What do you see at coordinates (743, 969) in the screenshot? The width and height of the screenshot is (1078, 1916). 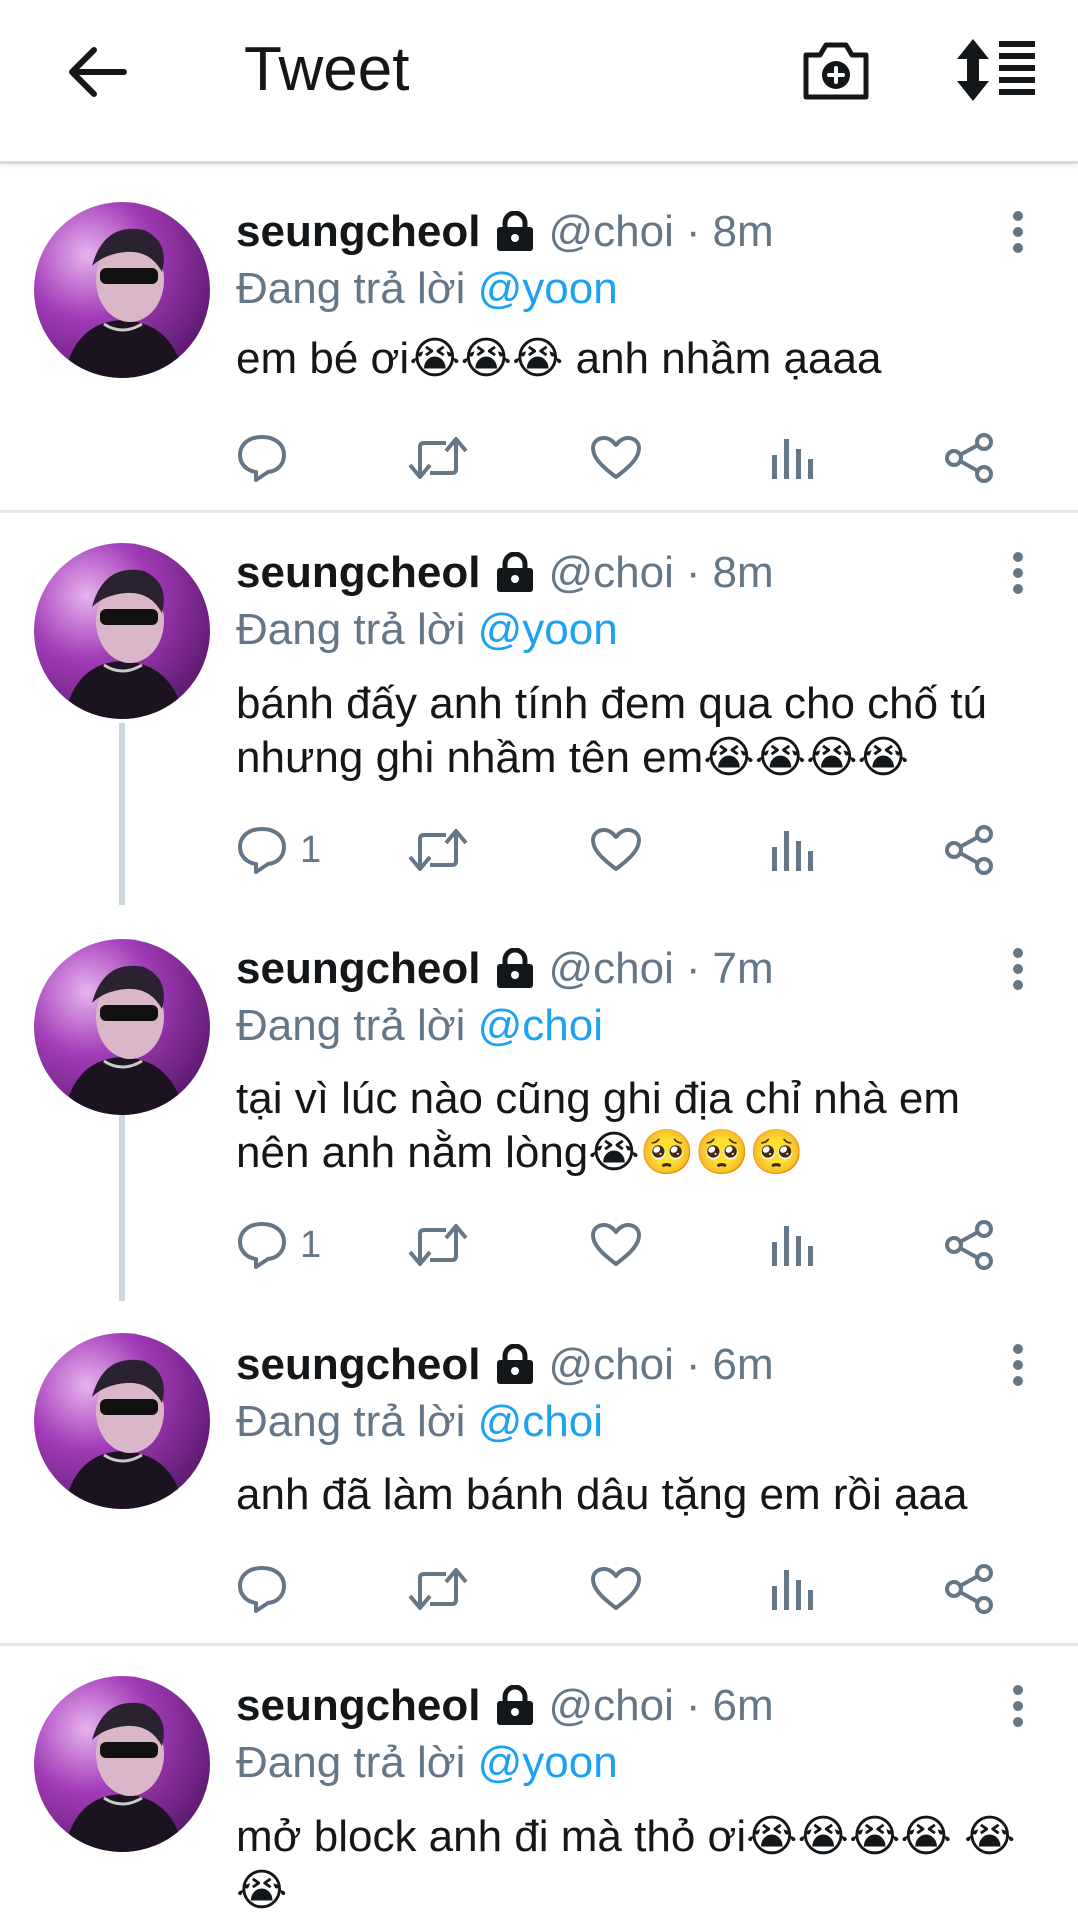 I see `timestamp: 7m` at bounding box center [743, 969].